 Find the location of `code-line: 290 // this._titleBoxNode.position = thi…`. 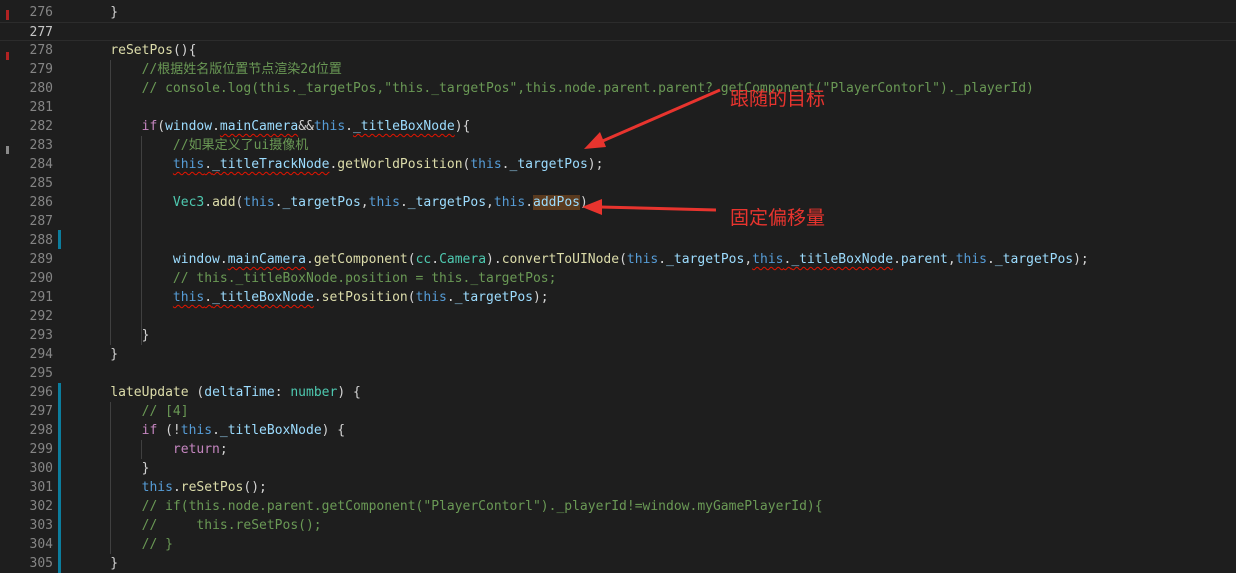

code-line: 290 // this._titleBoxNode.position = thi… is located at coordinates (618, 278).